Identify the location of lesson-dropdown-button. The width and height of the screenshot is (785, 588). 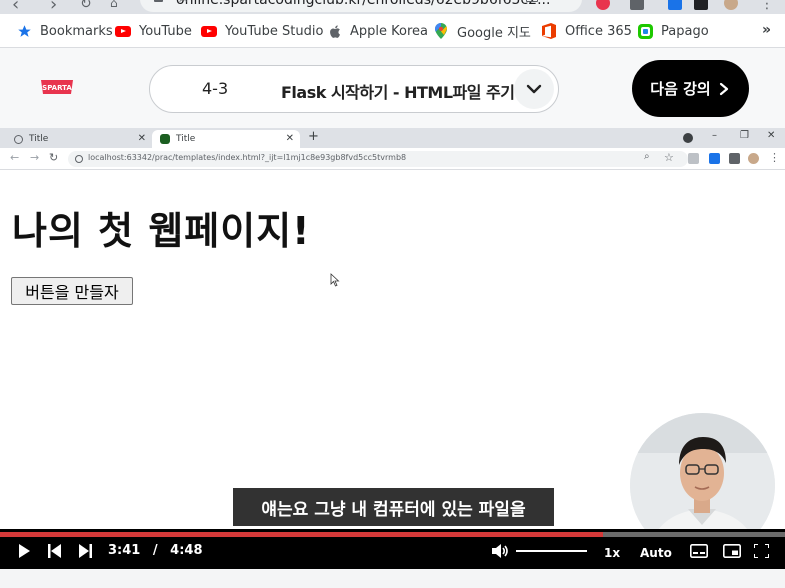
(534, 89).